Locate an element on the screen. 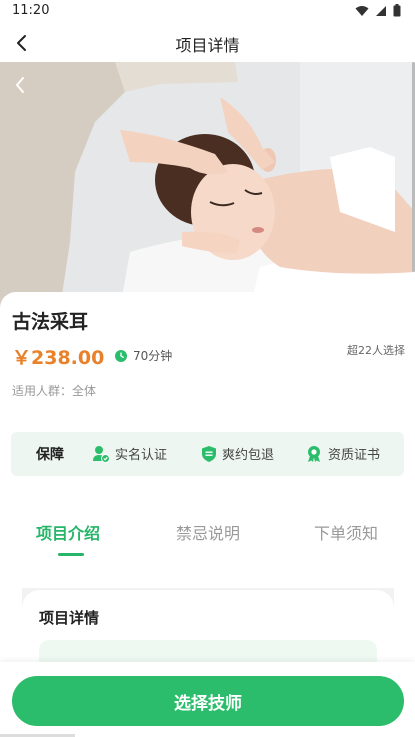 This screenshot has width=415, height=737. clock-icon is located at coordinates (121, 355).